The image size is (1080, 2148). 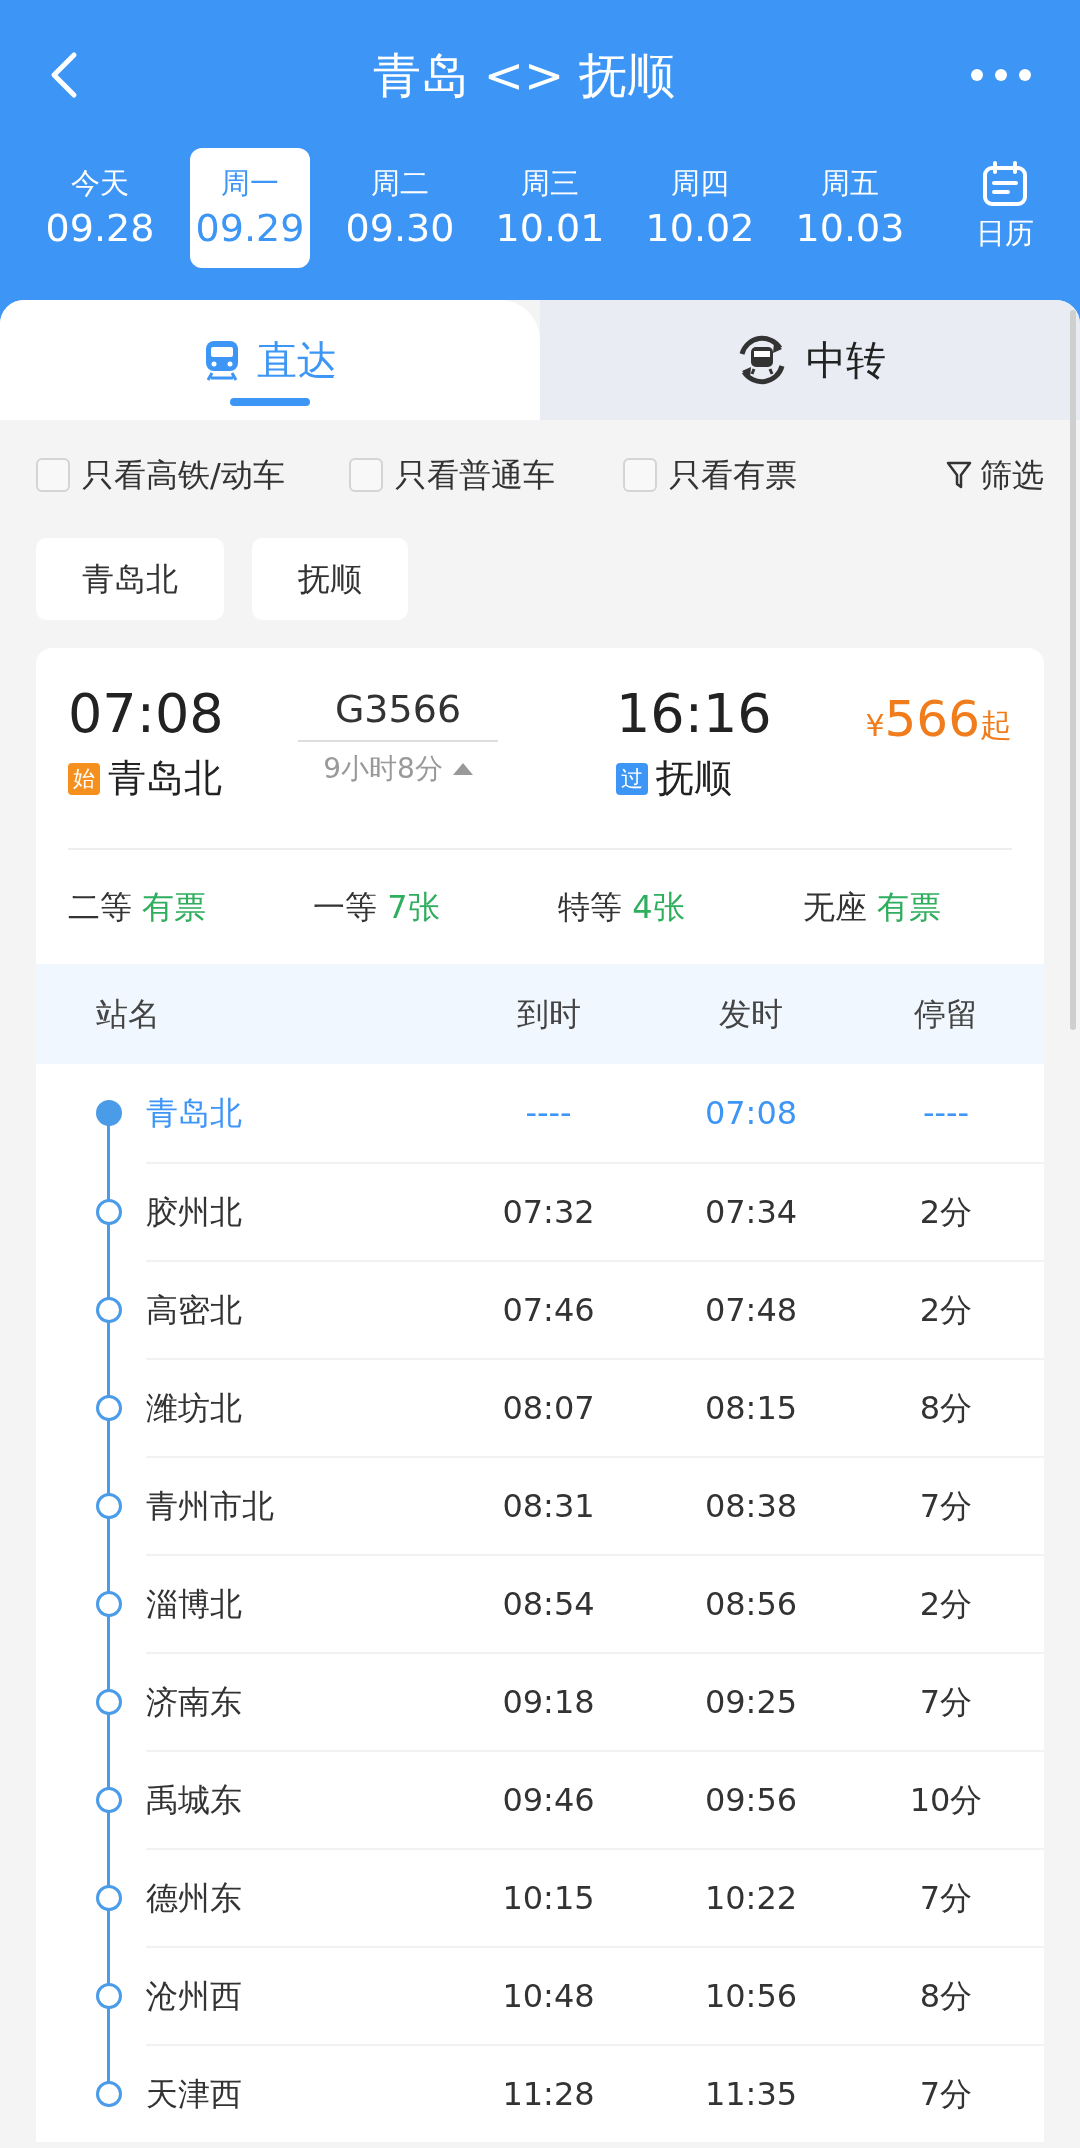 What do you see at coordinates (138, 907) in the screenshot?
I see `seat-availability: 二等 有票` at bounding box center [138, 907].